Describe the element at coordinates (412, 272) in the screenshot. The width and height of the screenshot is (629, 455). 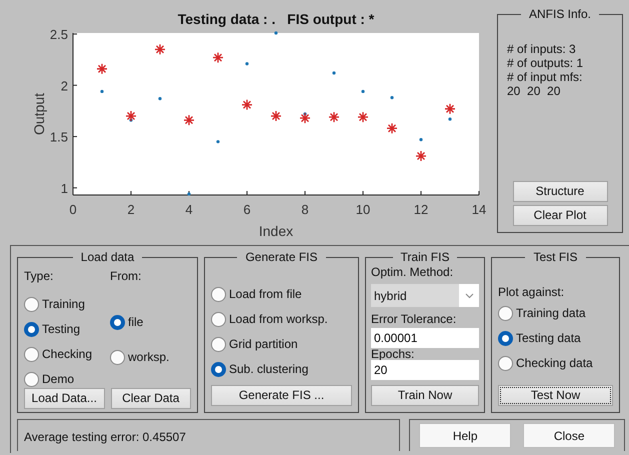
I see `field-label: Optim. Method:` at that location.